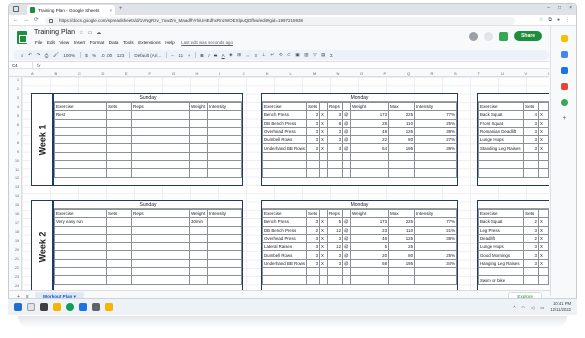 The image size is (585, 338). Describe the element at coordinates (31, 307) in the screenshot. I see `search-icon` at that location.